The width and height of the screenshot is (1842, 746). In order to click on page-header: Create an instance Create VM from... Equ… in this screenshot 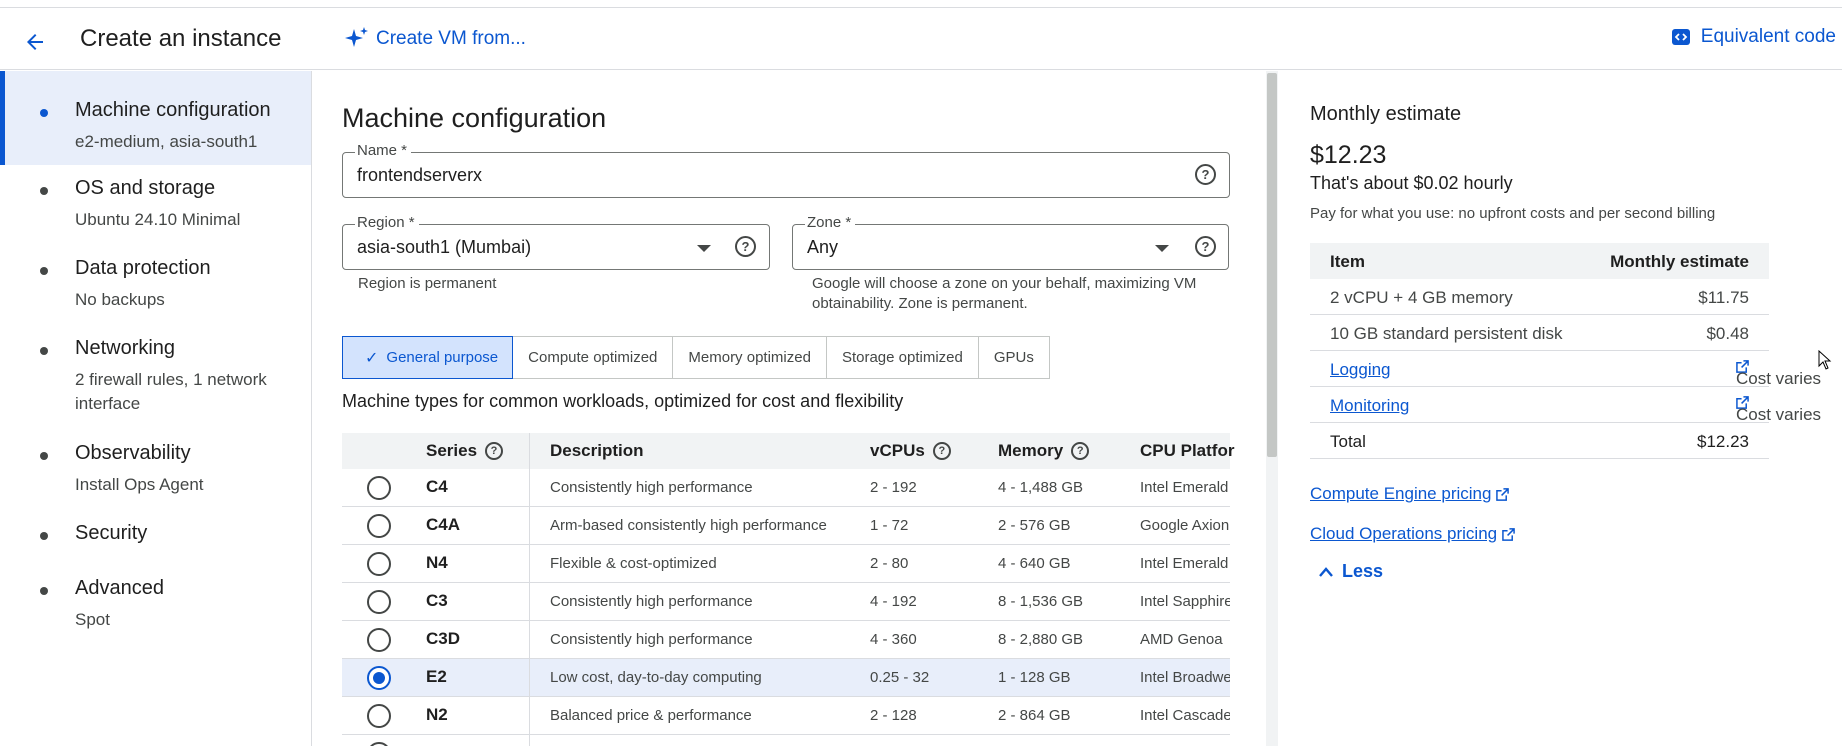, I will do `click(921, 39)`.